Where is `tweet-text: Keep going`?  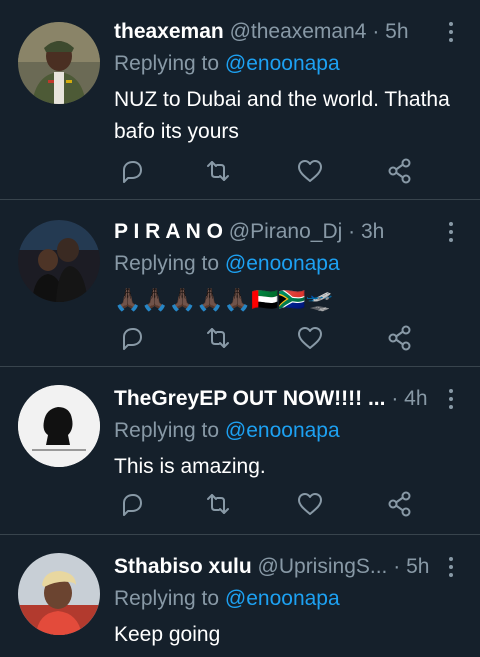
tweet-text: Keep going is located at coordinates (167, 634).